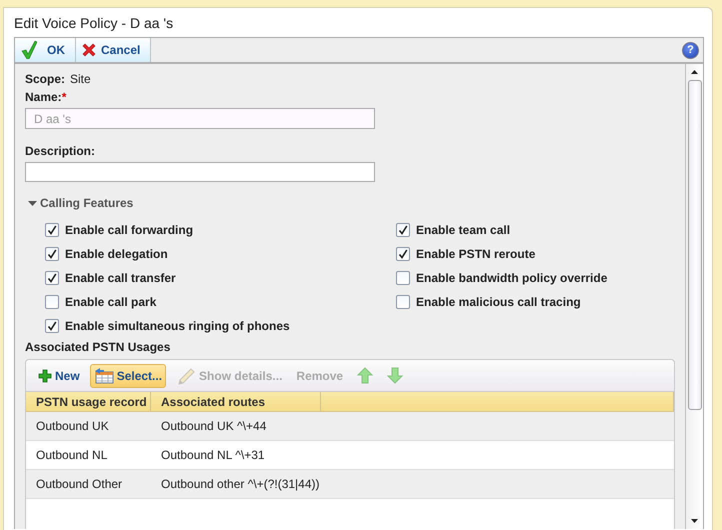  Describe the element at coordinates (463, 230) in the screenshot. I see `checkbox-label: Enable team call` at that location.